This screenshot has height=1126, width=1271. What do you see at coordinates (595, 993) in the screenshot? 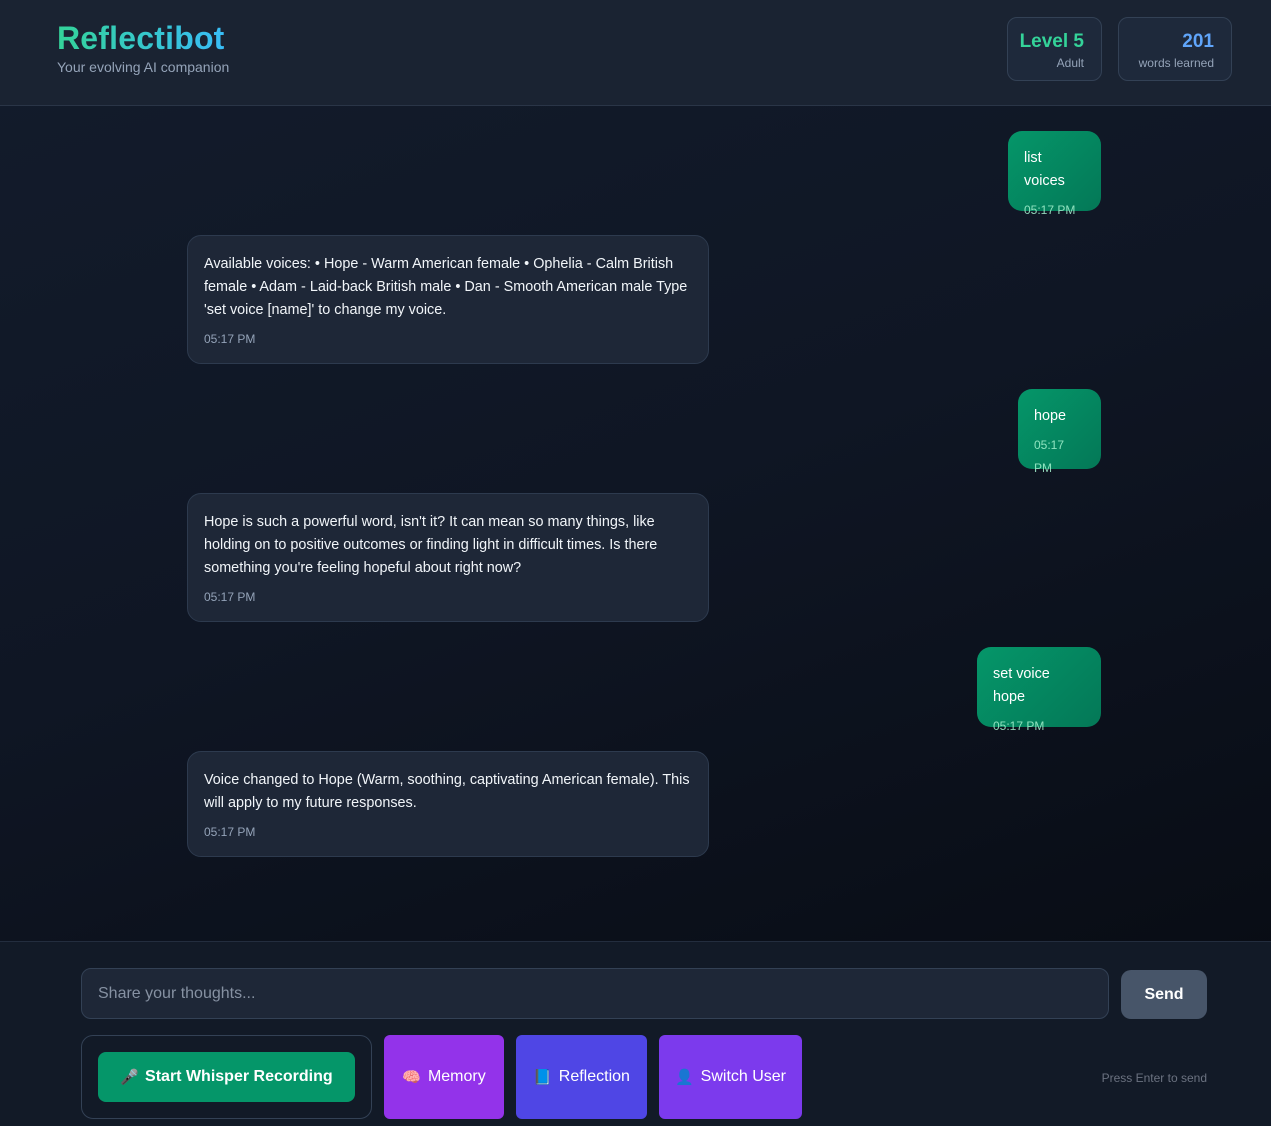
I see `message-input` at bounding box center [595, 993].